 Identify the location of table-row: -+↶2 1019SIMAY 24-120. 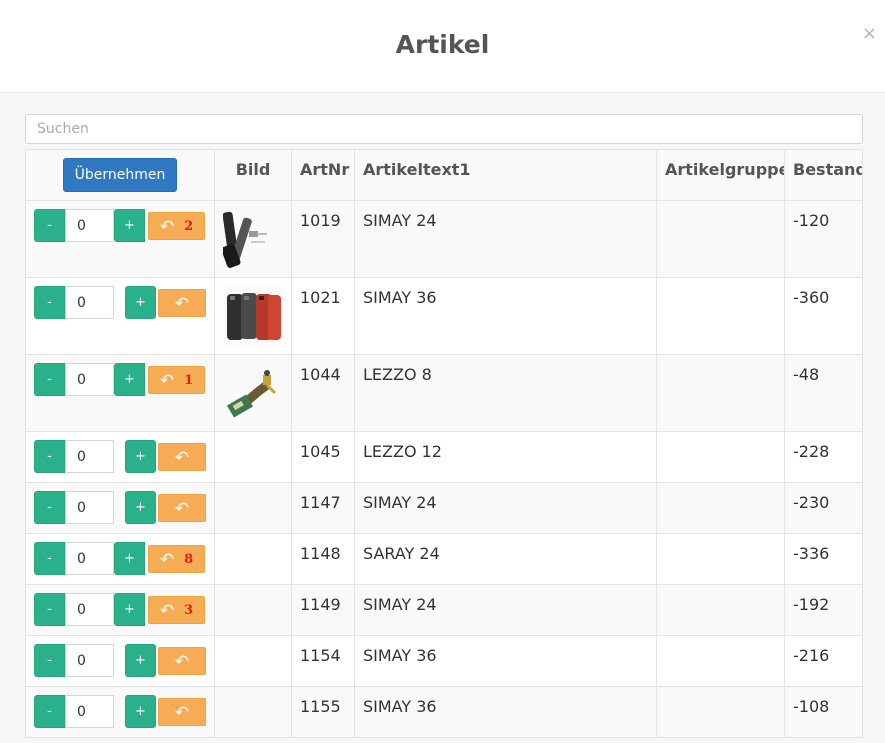
(444, 239).